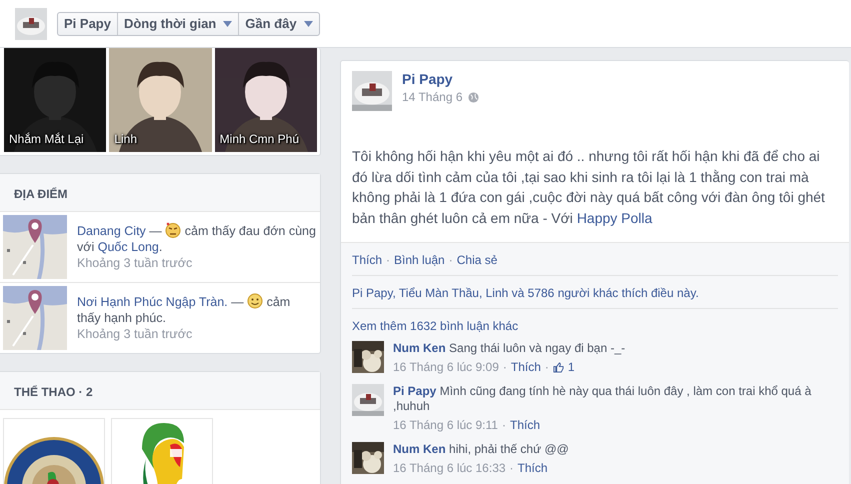 The height and width of the screenshot is (484, 851). What do you see at coordinates (446, 367) in the screenshot?
I see `timestamp: 16 Tháng 6 lúc 9:09` at bounding box center [446, 367].